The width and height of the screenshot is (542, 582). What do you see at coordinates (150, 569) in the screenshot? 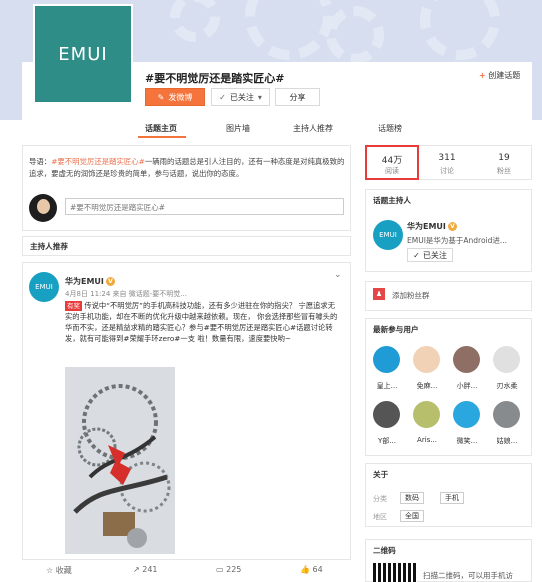
I see `repost-count: 241` at bounding box center [150, 569].